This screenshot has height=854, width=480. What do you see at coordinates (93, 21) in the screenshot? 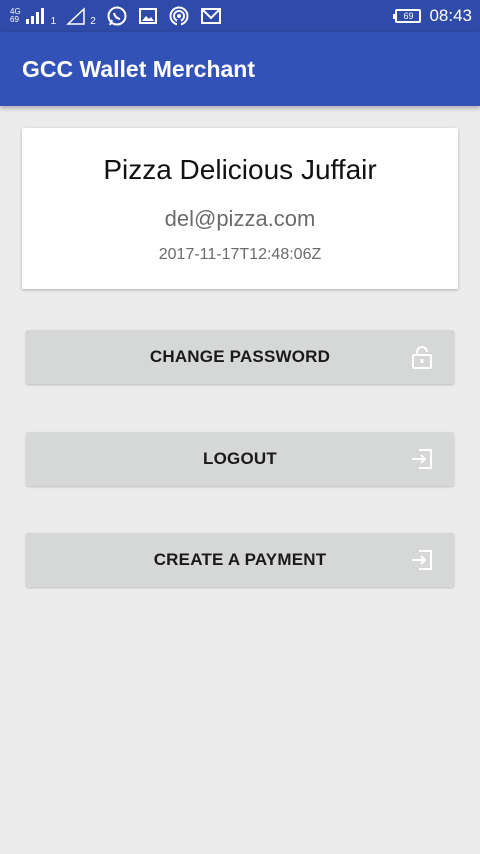
I see `sim2-index: 2` at bounding box center [93, 21].